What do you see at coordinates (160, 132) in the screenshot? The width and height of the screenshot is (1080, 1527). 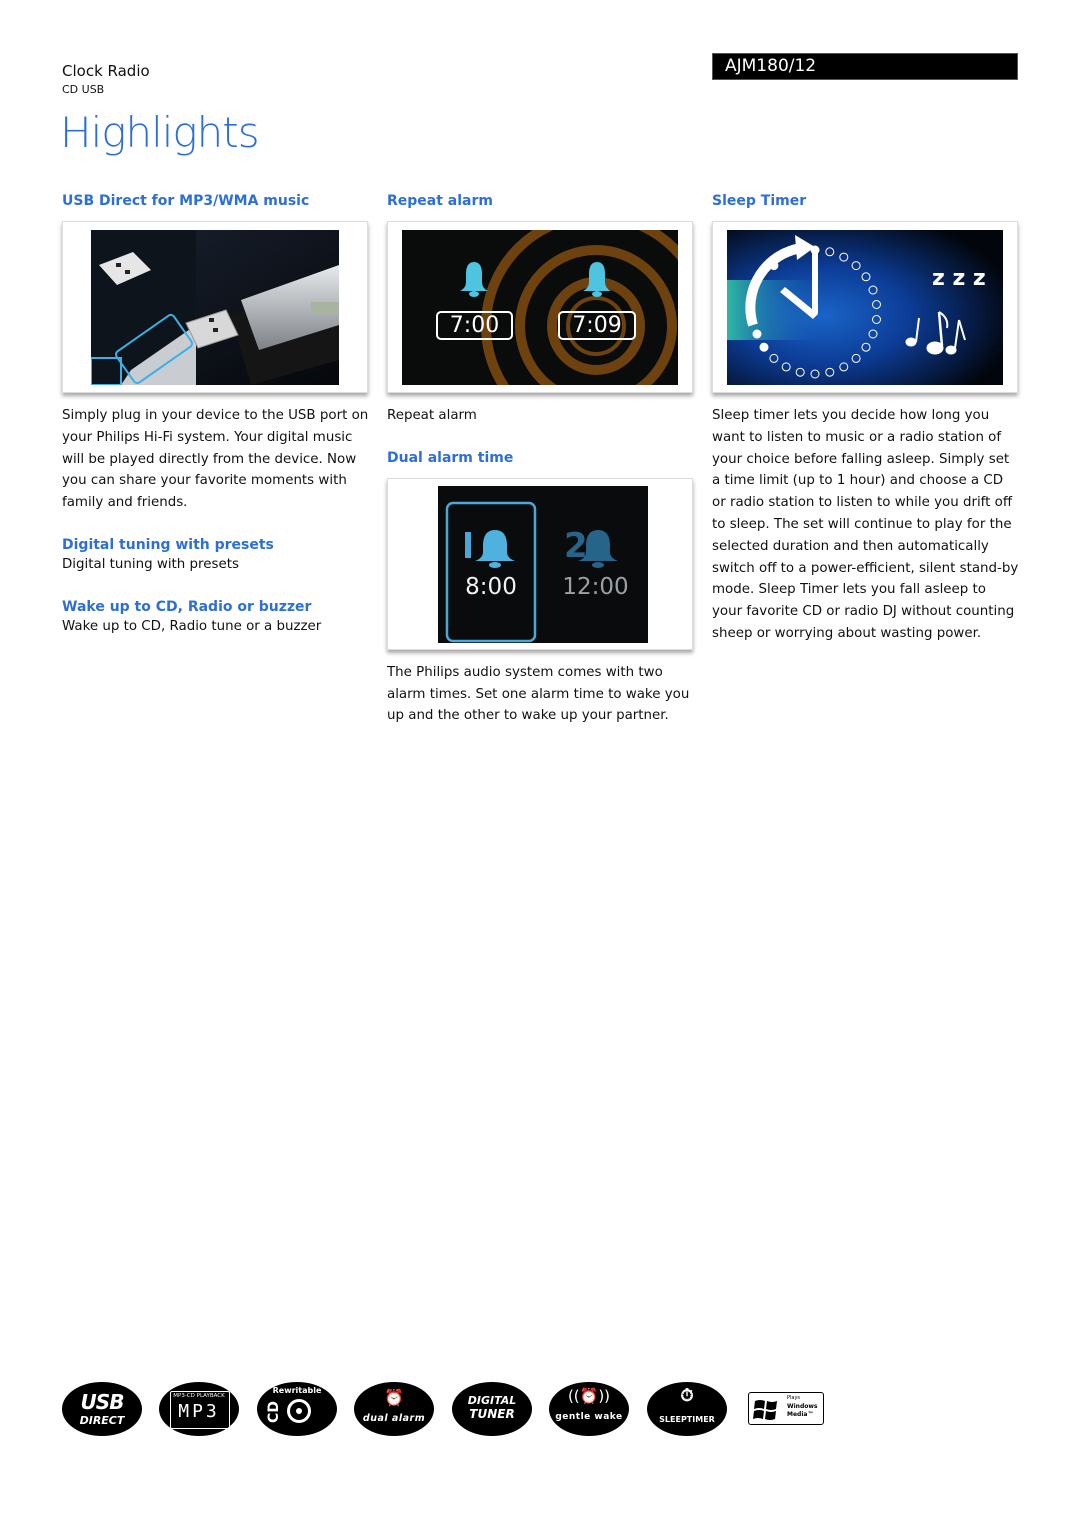 I see `page-title: Highlights` at bounding box center [160, 132].